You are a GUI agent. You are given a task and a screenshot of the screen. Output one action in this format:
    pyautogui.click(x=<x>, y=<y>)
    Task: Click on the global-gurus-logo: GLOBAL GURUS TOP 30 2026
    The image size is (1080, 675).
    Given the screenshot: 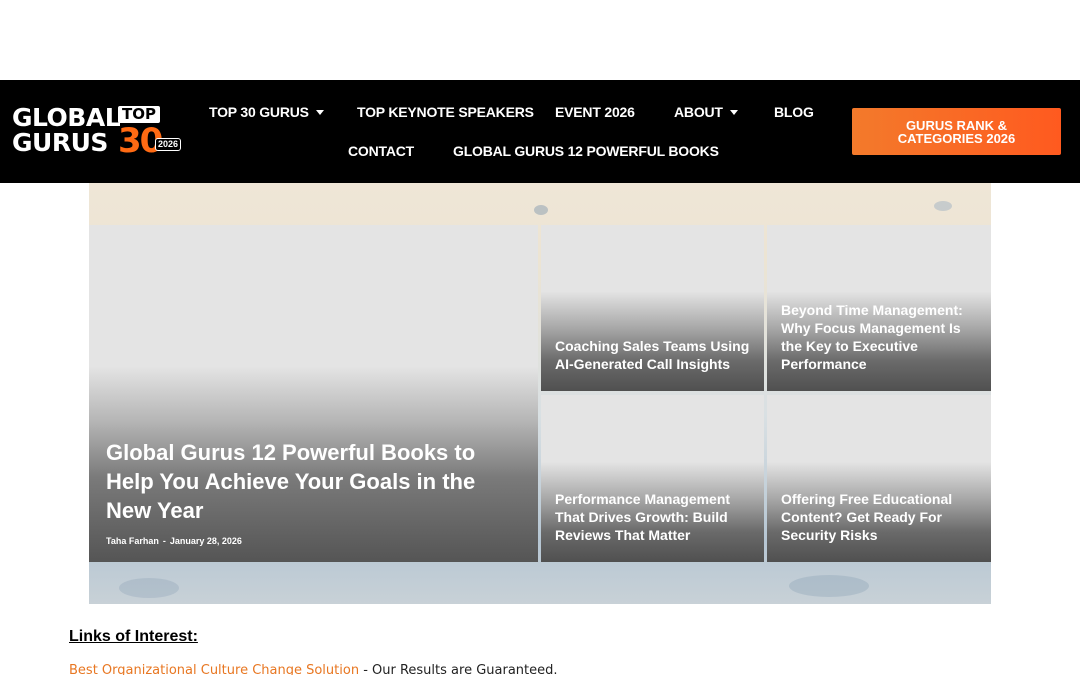 What is the action you would take?
    pyautogui.click(x=97, y=131)
    